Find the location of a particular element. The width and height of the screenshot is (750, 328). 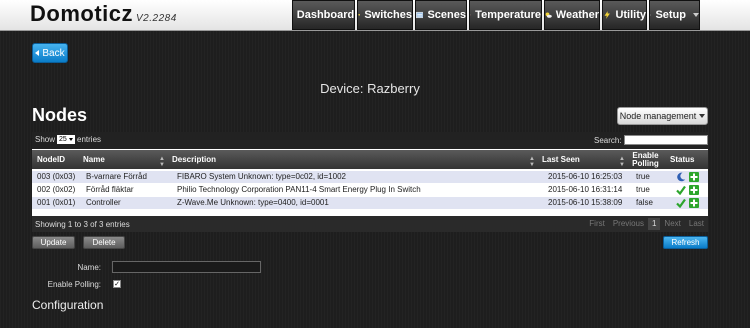

moon-icon is located at coordinates (681, 177).